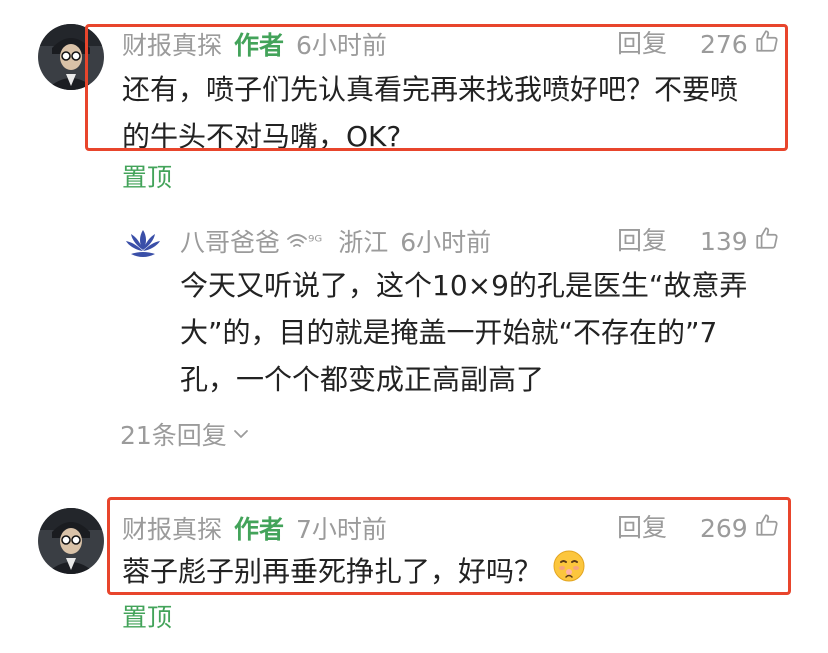 This screenshot has width=828, height=653. Describe the element at coordinates (363, 242) in the screenshot. I see `location: 浙江` at that location.